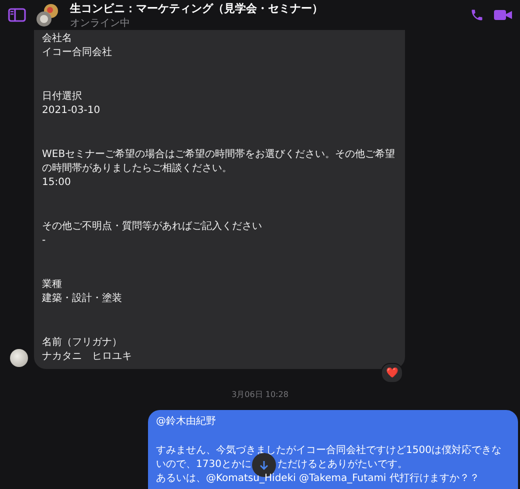 The height and width of the screenshot is (489, 520). I want to click on field-value: 建築・設計・塗装, so click(82, 299).